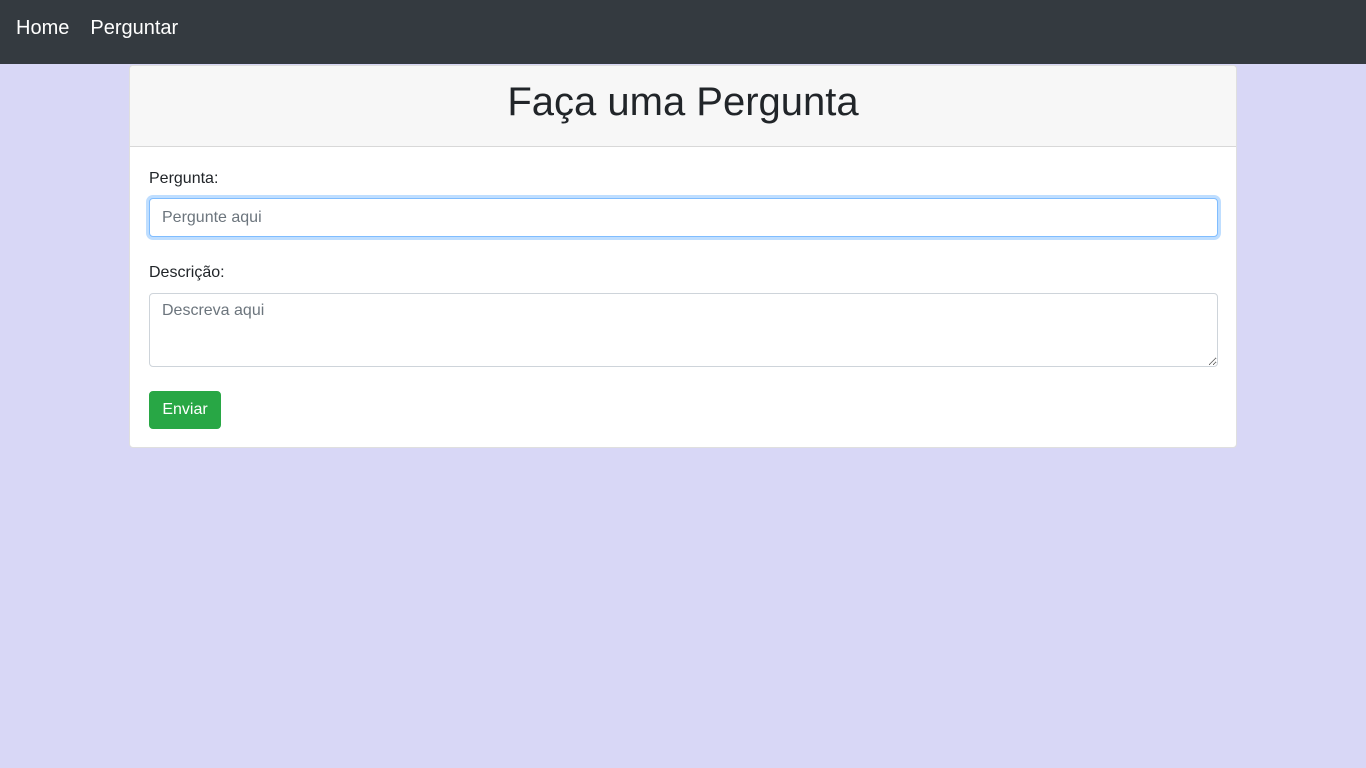 The width and height of the screenshot is (1366, 768). What do you see at coordinates (185, 410) in the screenshot?
I see `enviar-button: Enviar` at bounding box center [185, 410].